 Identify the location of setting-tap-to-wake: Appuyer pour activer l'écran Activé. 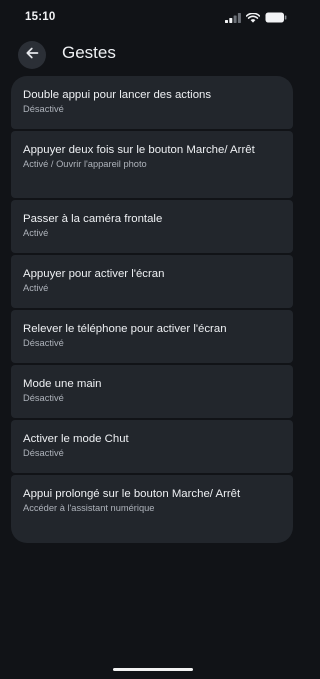
(152, 281).